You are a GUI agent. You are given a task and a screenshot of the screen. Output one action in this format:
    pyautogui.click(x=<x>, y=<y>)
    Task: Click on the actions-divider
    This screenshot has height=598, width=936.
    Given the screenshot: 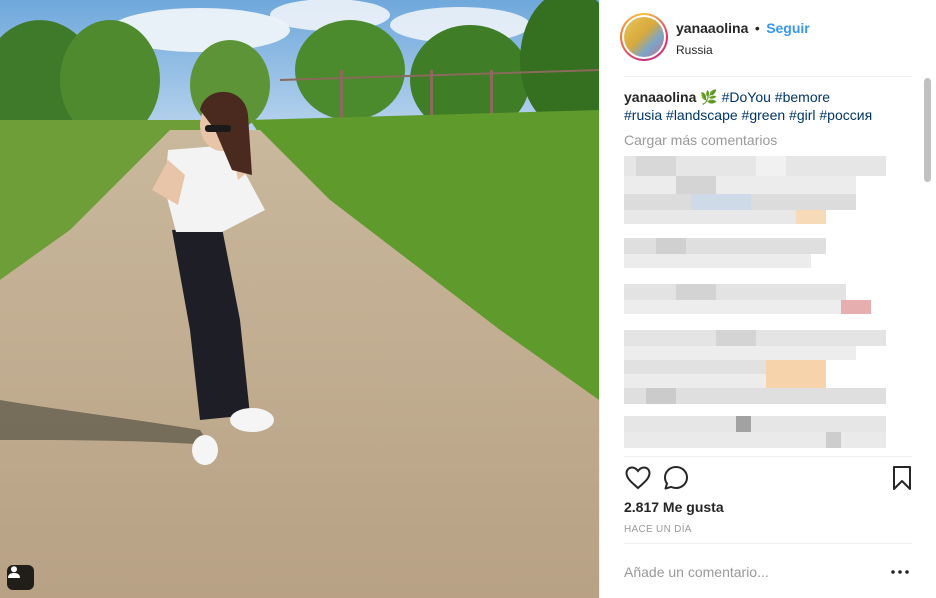 What is the action you would take?
    pyautogui.click(x=768, y=456)
    